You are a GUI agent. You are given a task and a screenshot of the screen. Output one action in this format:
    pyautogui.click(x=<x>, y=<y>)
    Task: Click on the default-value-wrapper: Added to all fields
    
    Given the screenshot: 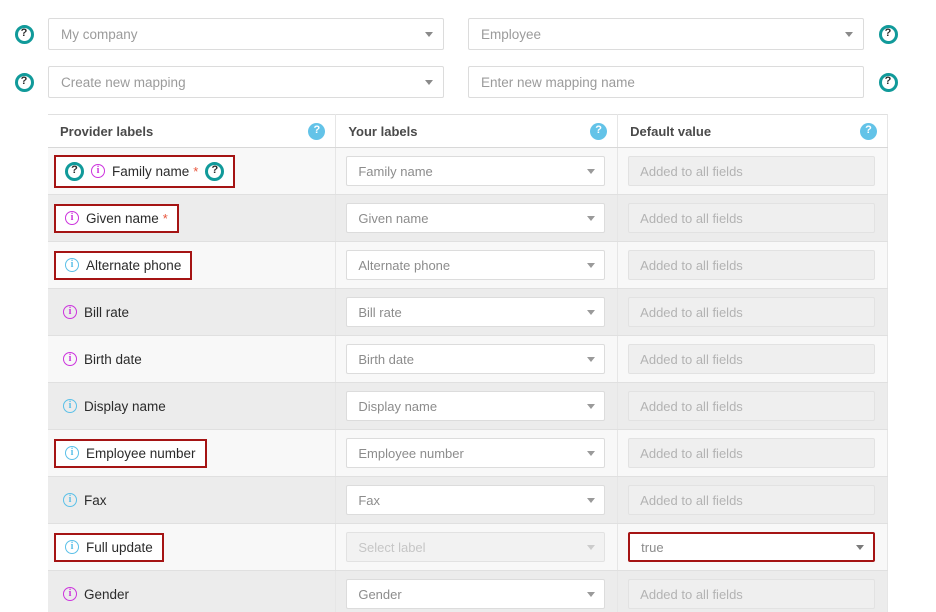 What is the action you would take?
    pyautogui.click(x=752, y=453)
    